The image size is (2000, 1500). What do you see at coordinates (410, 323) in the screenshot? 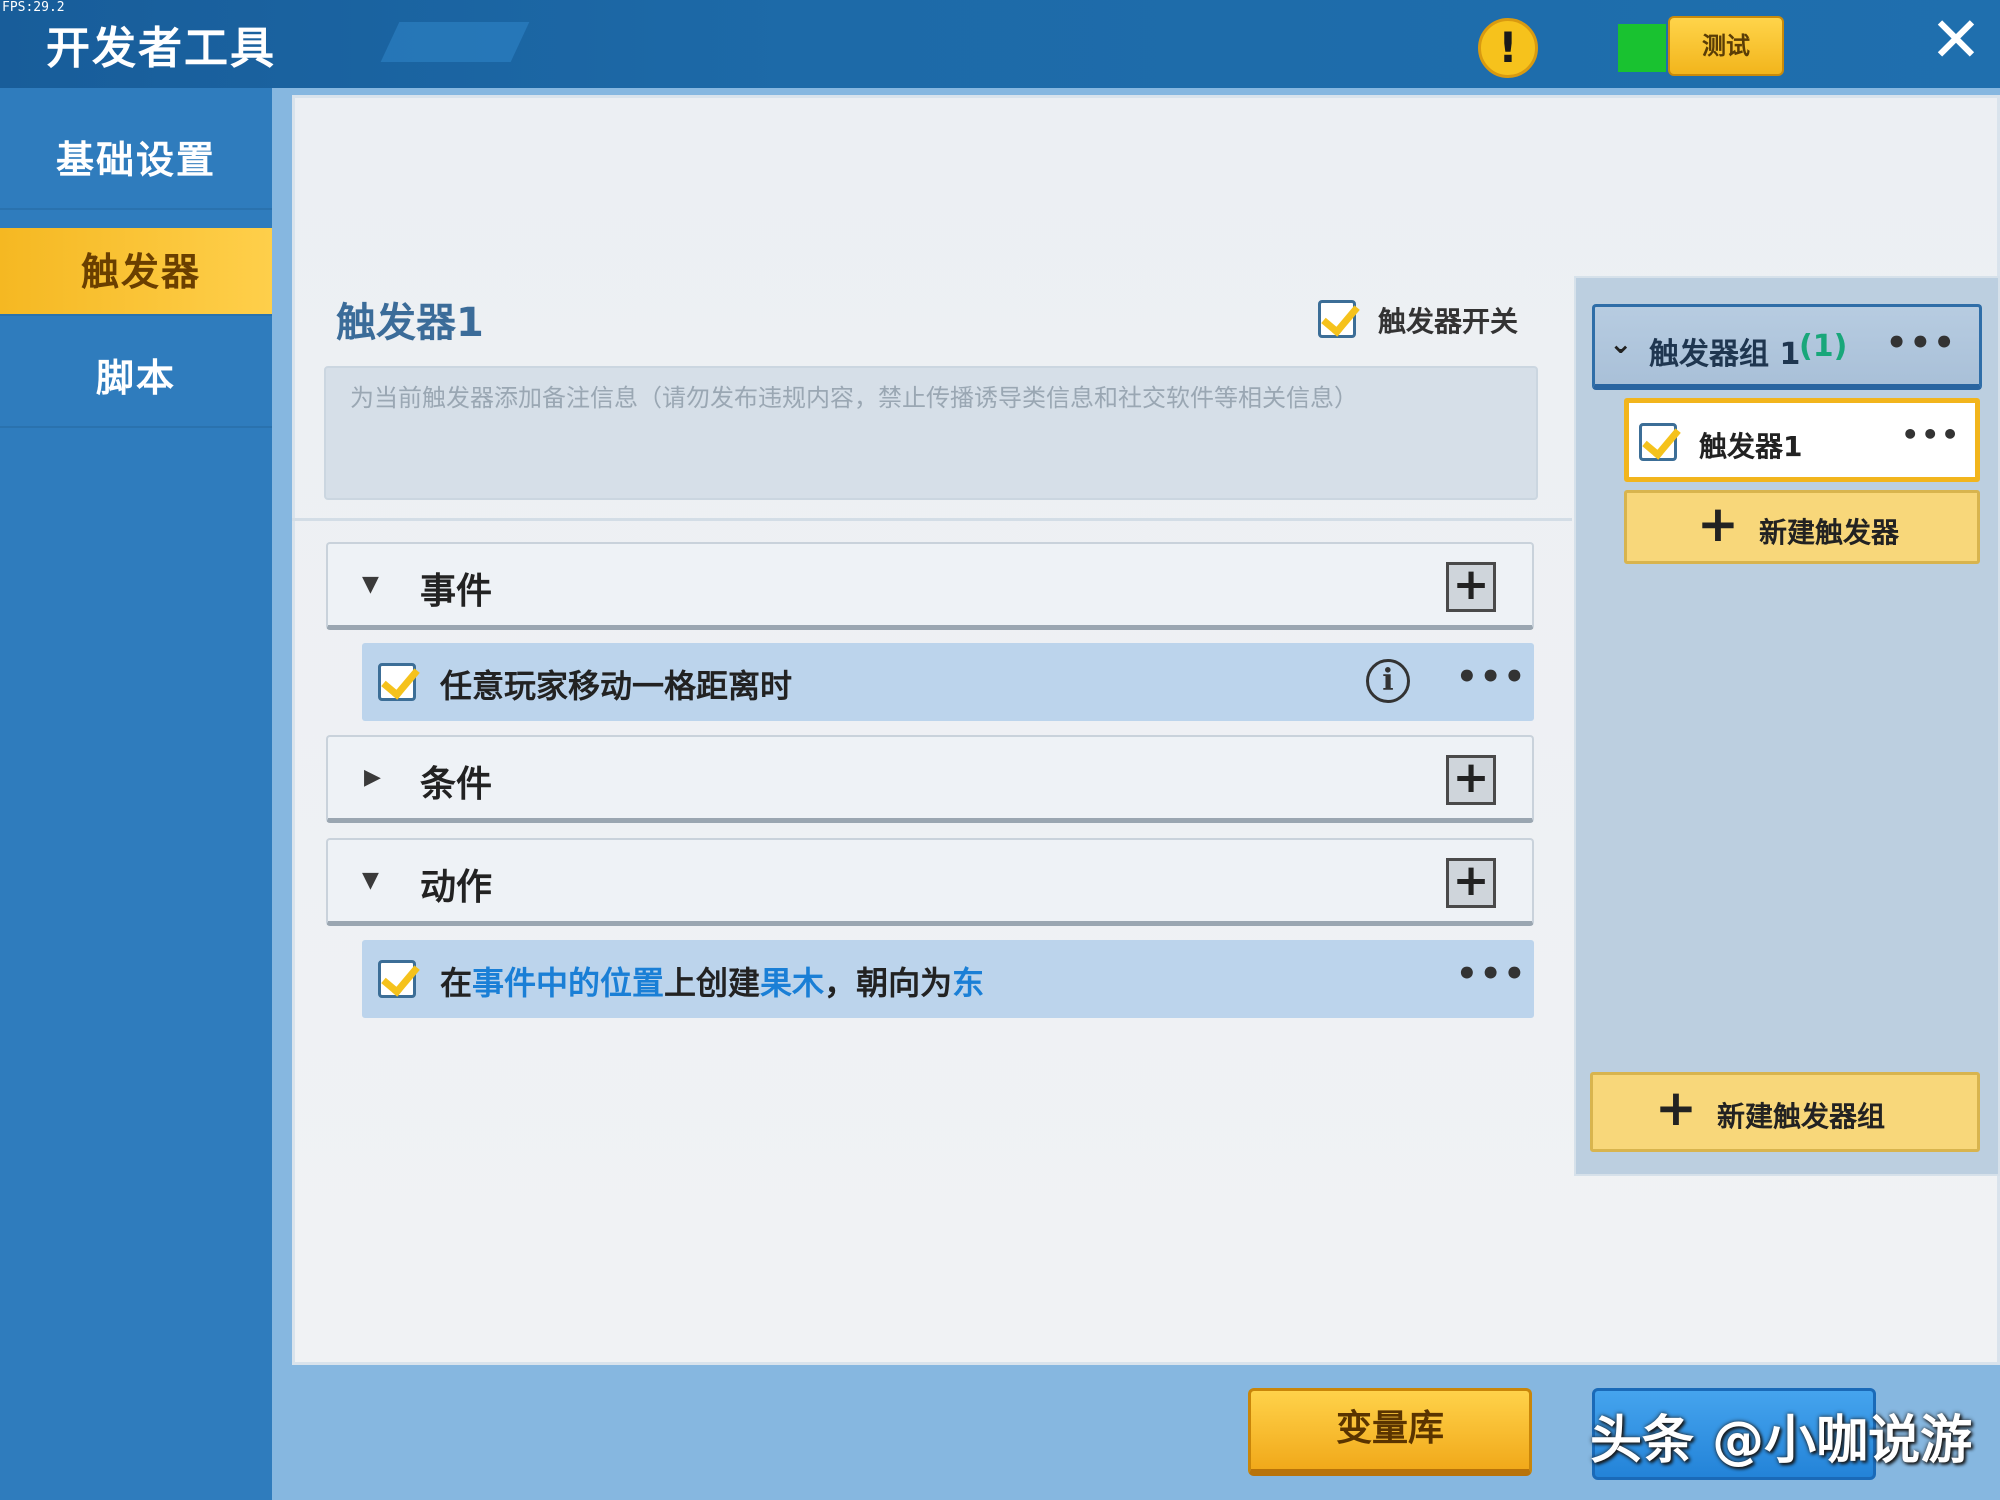
I see `trigger-title: 触发器1` at bounding box center [410, 323].